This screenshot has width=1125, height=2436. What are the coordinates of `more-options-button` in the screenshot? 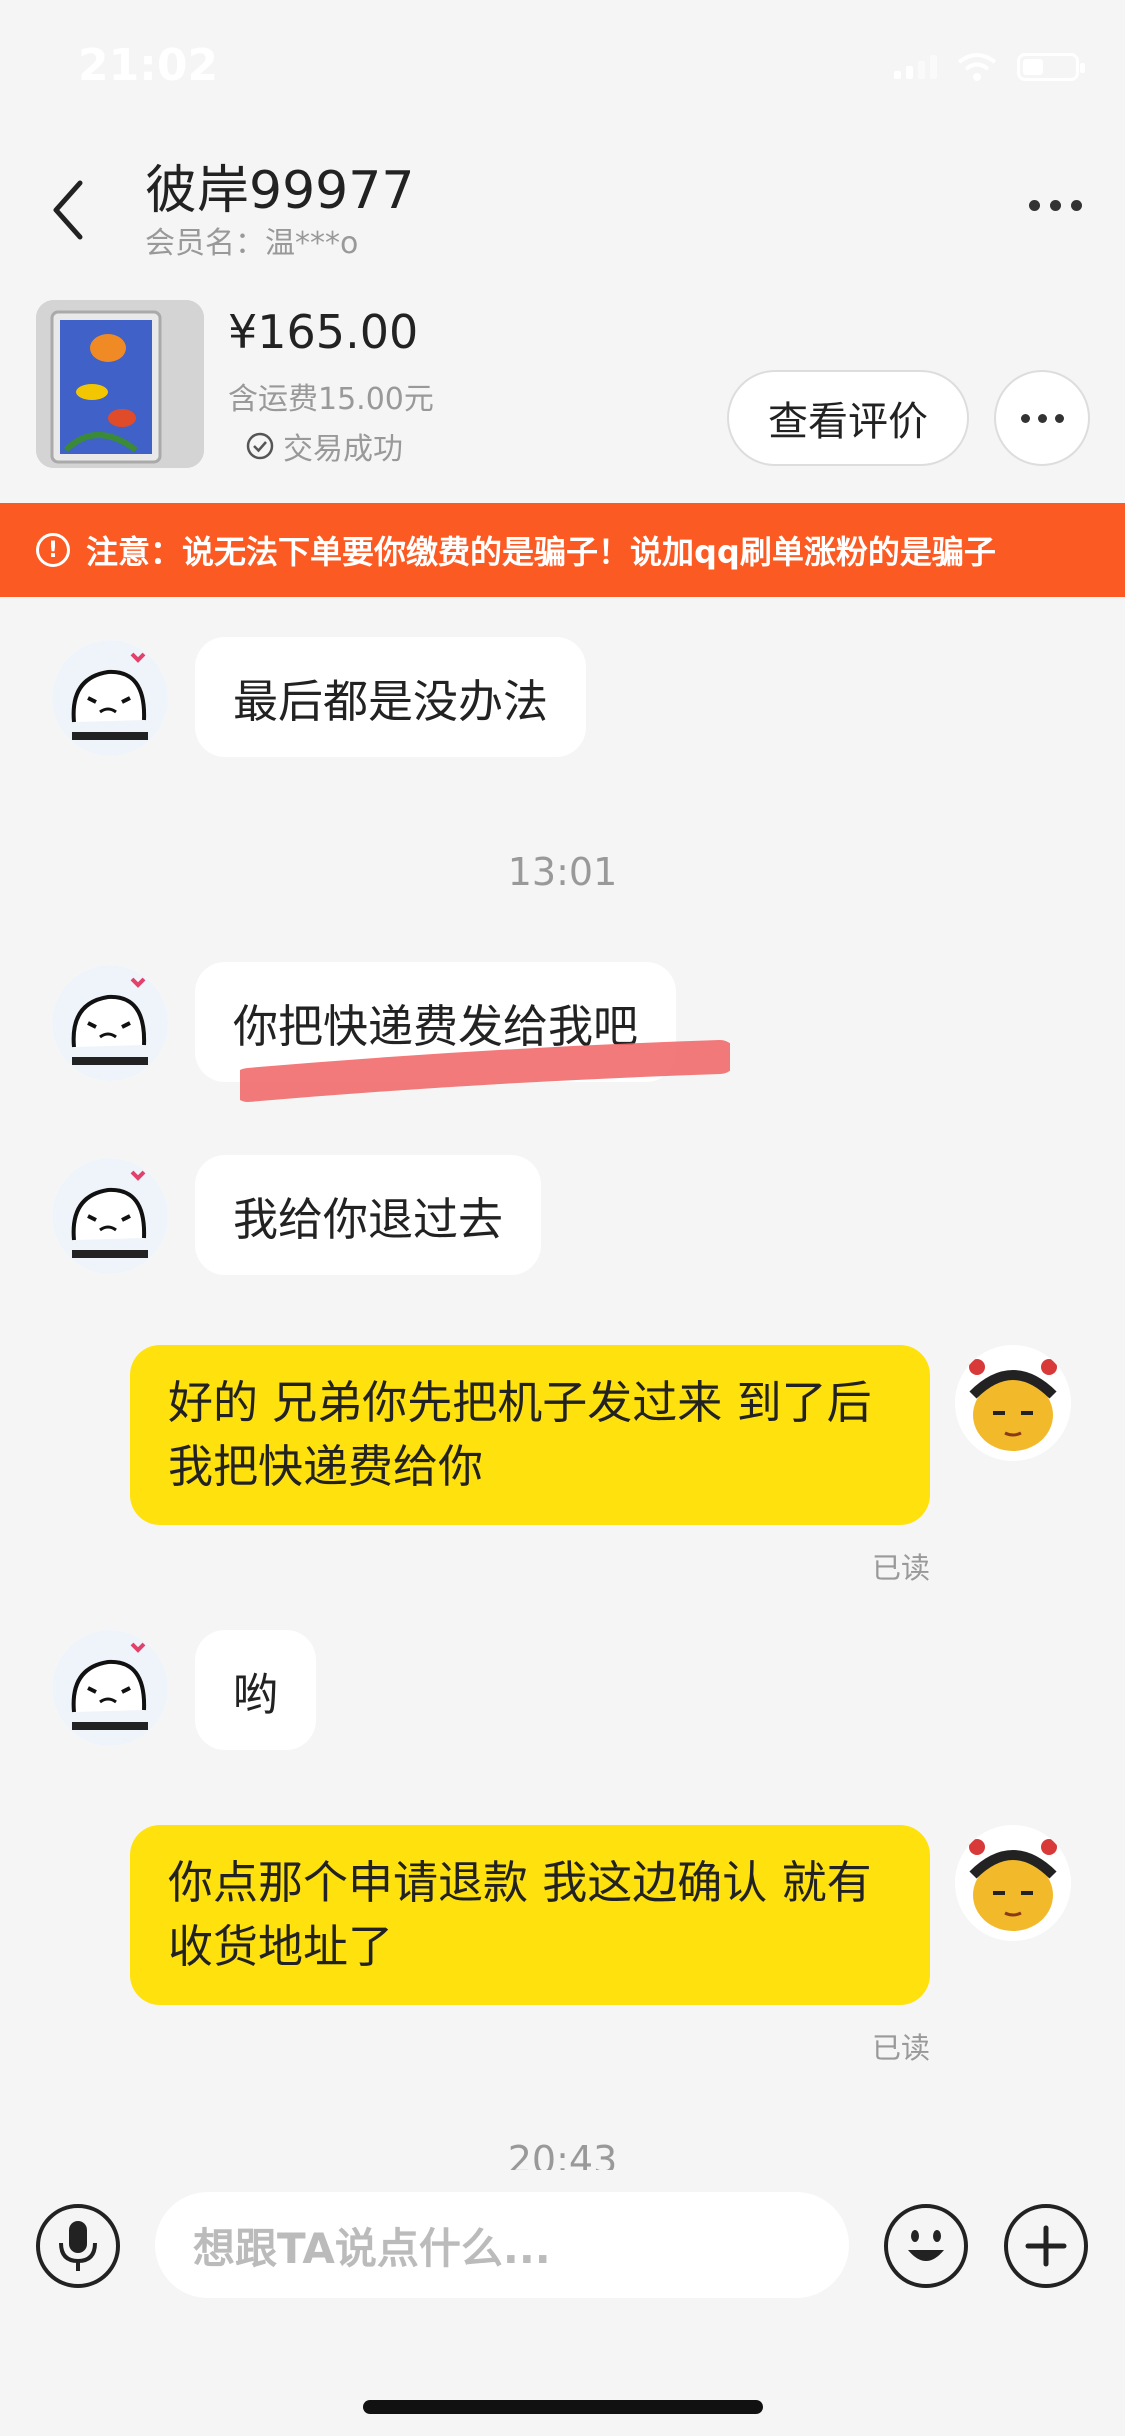 It's located at (1055, 205).